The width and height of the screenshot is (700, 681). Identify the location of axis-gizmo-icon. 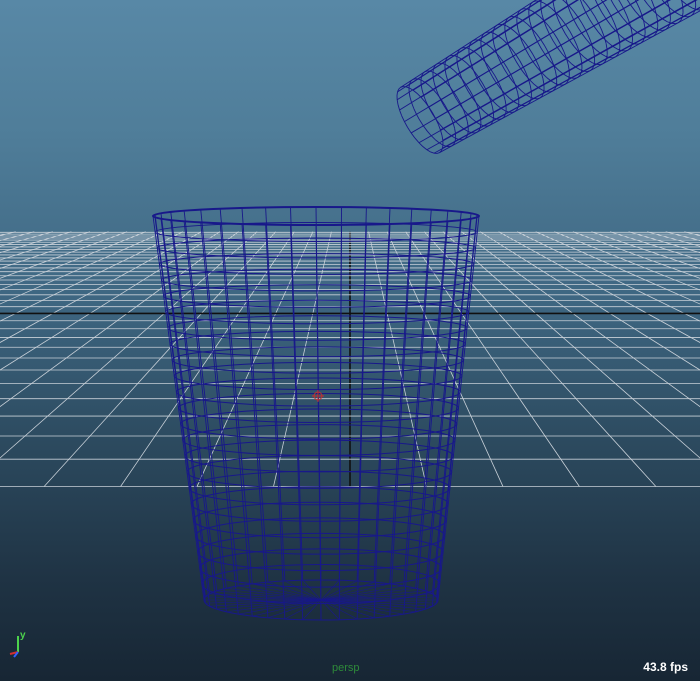
(14, 647).